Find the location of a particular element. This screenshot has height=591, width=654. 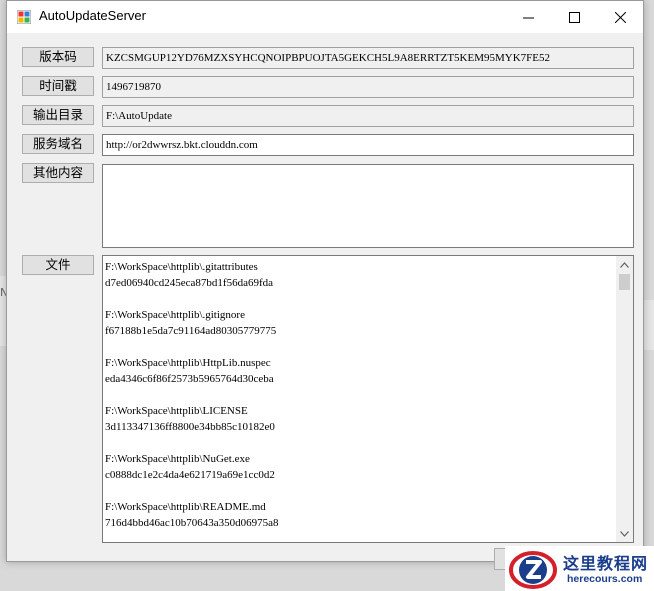

chevron-down-icon is located at coordinates (624, 533).